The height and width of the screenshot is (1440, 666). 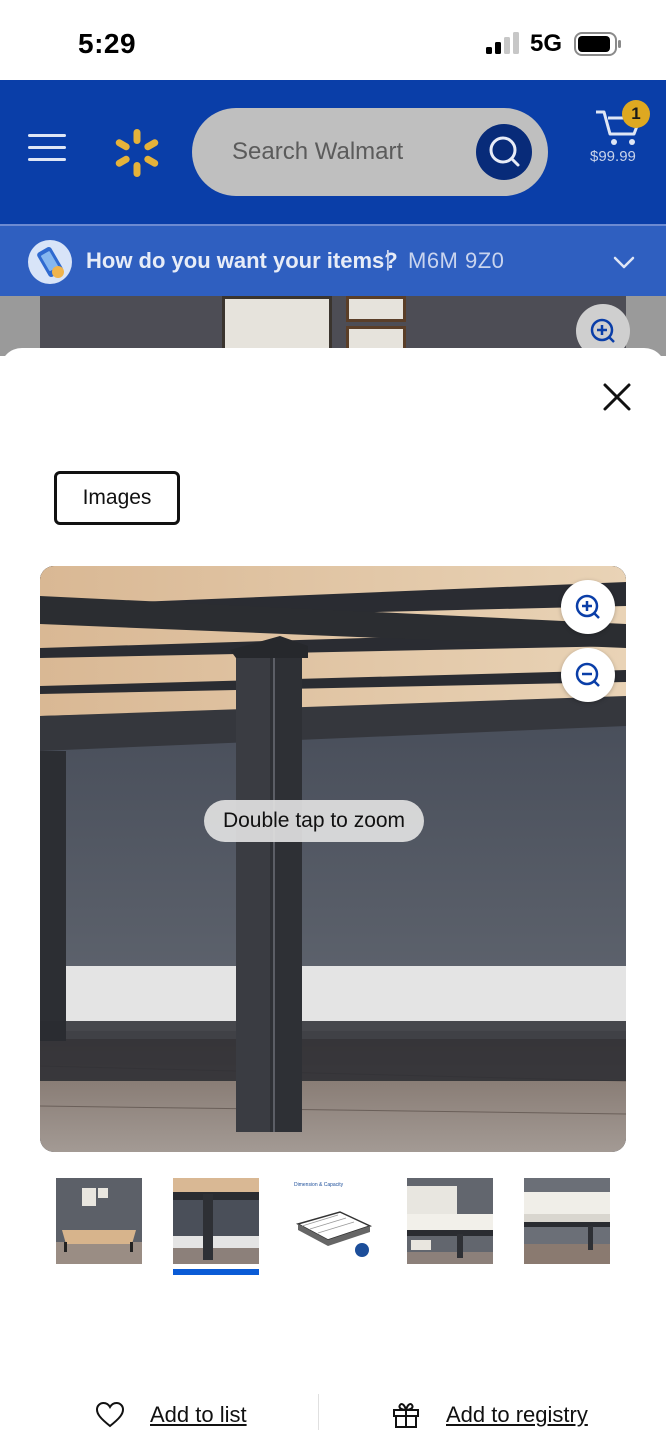 I want to click on thumbnail-3-caption: Dimension & Capacity, so click(x=319, y=1185).